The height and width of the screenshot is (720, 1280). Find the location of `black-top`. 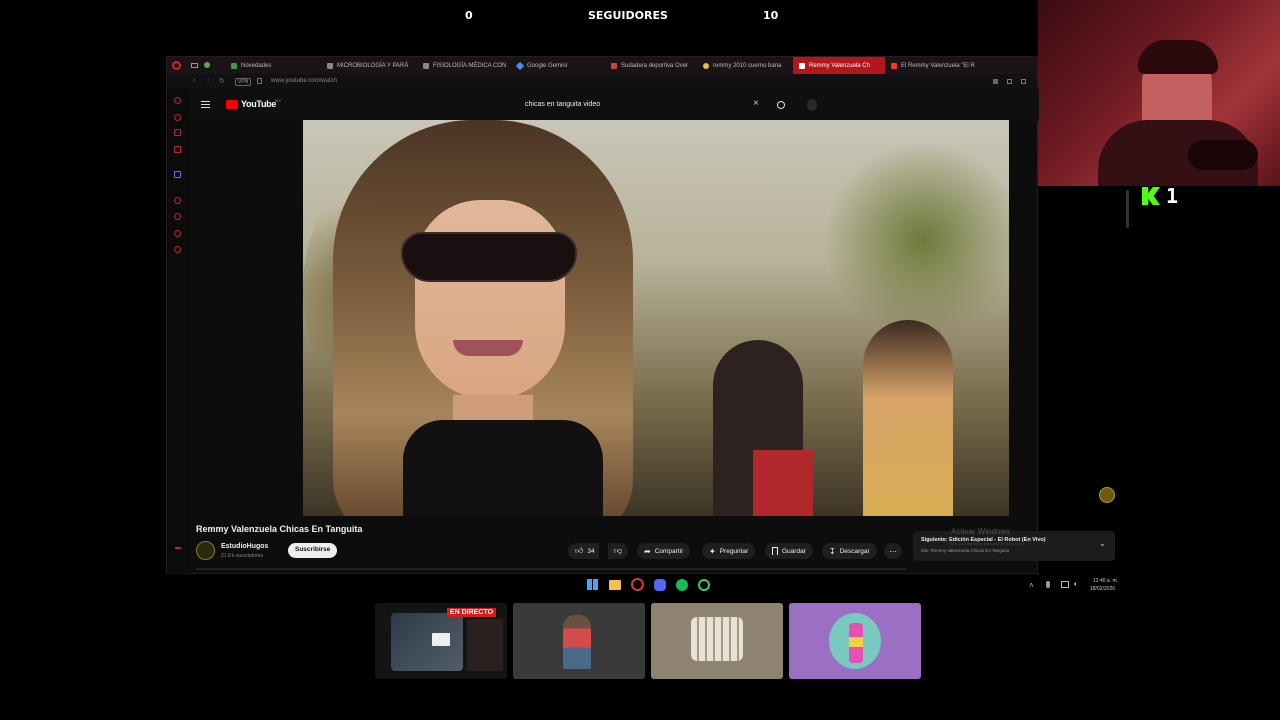

black-top is located at coordinates (503, 468).